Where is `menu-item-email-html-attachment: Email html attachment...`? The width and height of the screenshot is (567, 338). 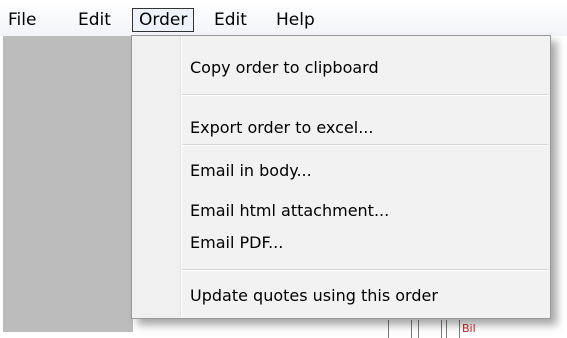 menu-item-email-html-attachment: Email html attachment... is located at coordinates (289, 211).